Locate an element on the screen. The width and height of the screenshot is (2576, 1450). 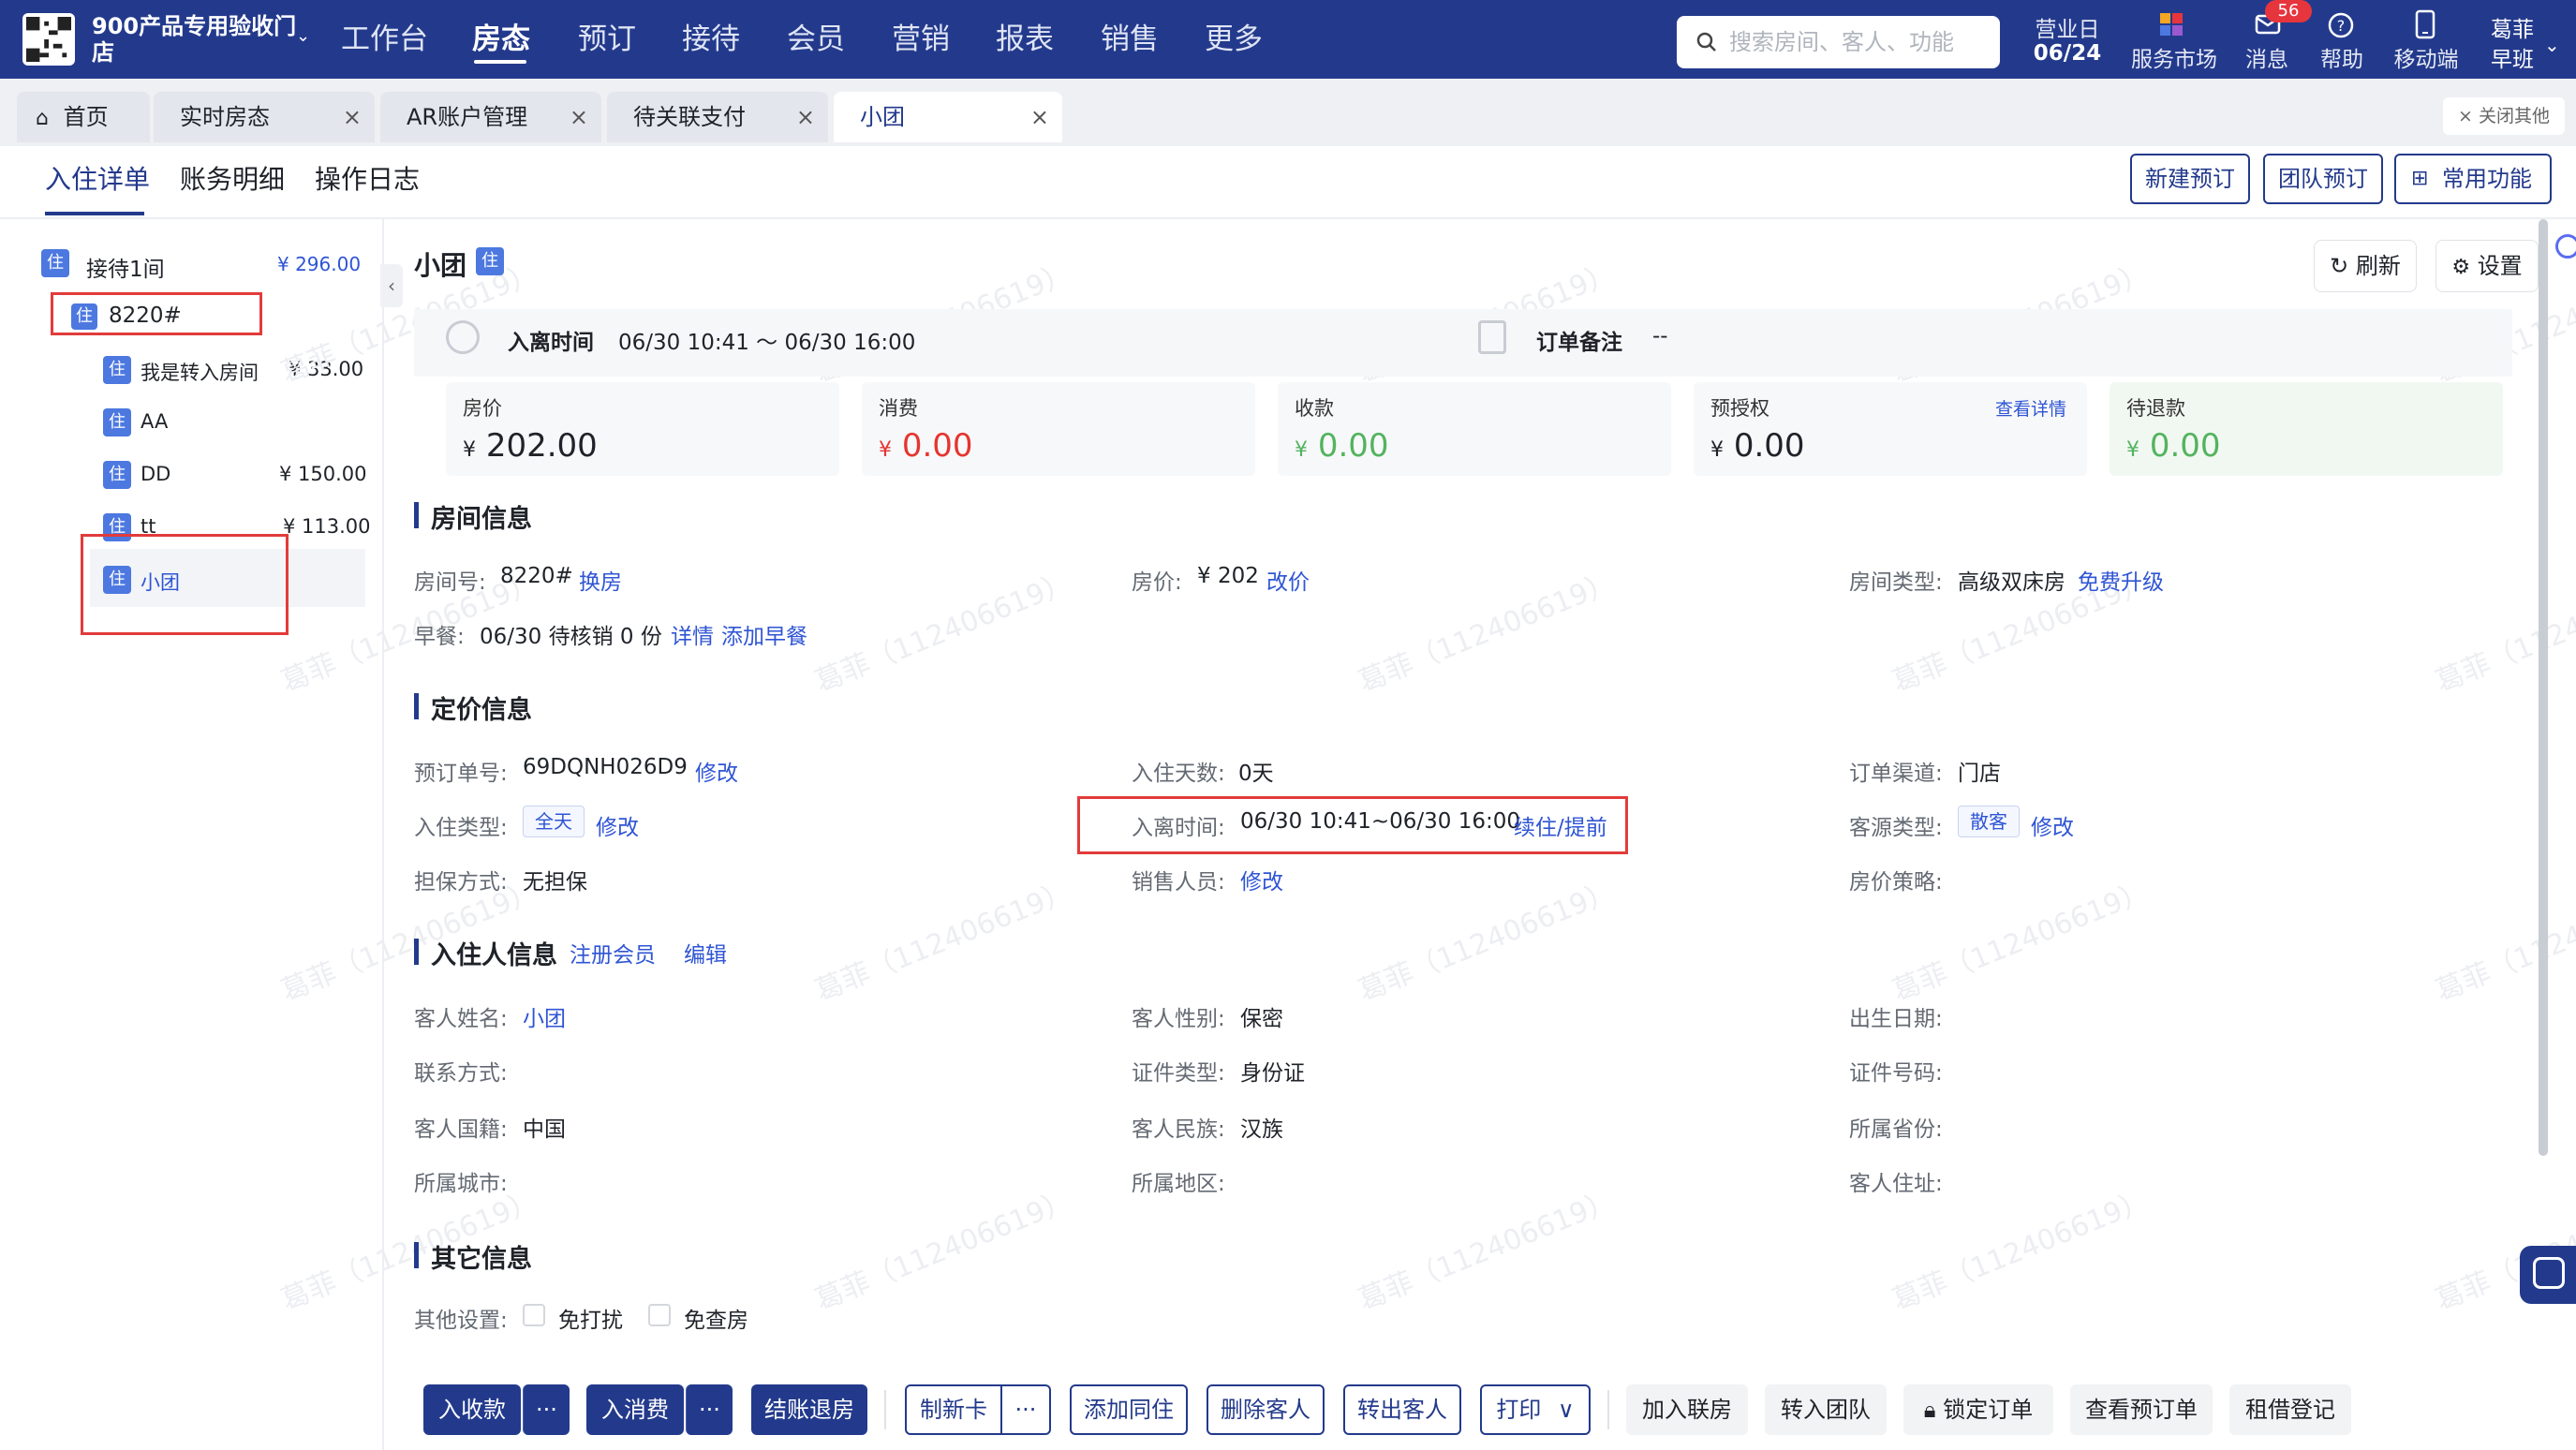
edit-guest-link: 编辑 is located at coordinates (705, 953).